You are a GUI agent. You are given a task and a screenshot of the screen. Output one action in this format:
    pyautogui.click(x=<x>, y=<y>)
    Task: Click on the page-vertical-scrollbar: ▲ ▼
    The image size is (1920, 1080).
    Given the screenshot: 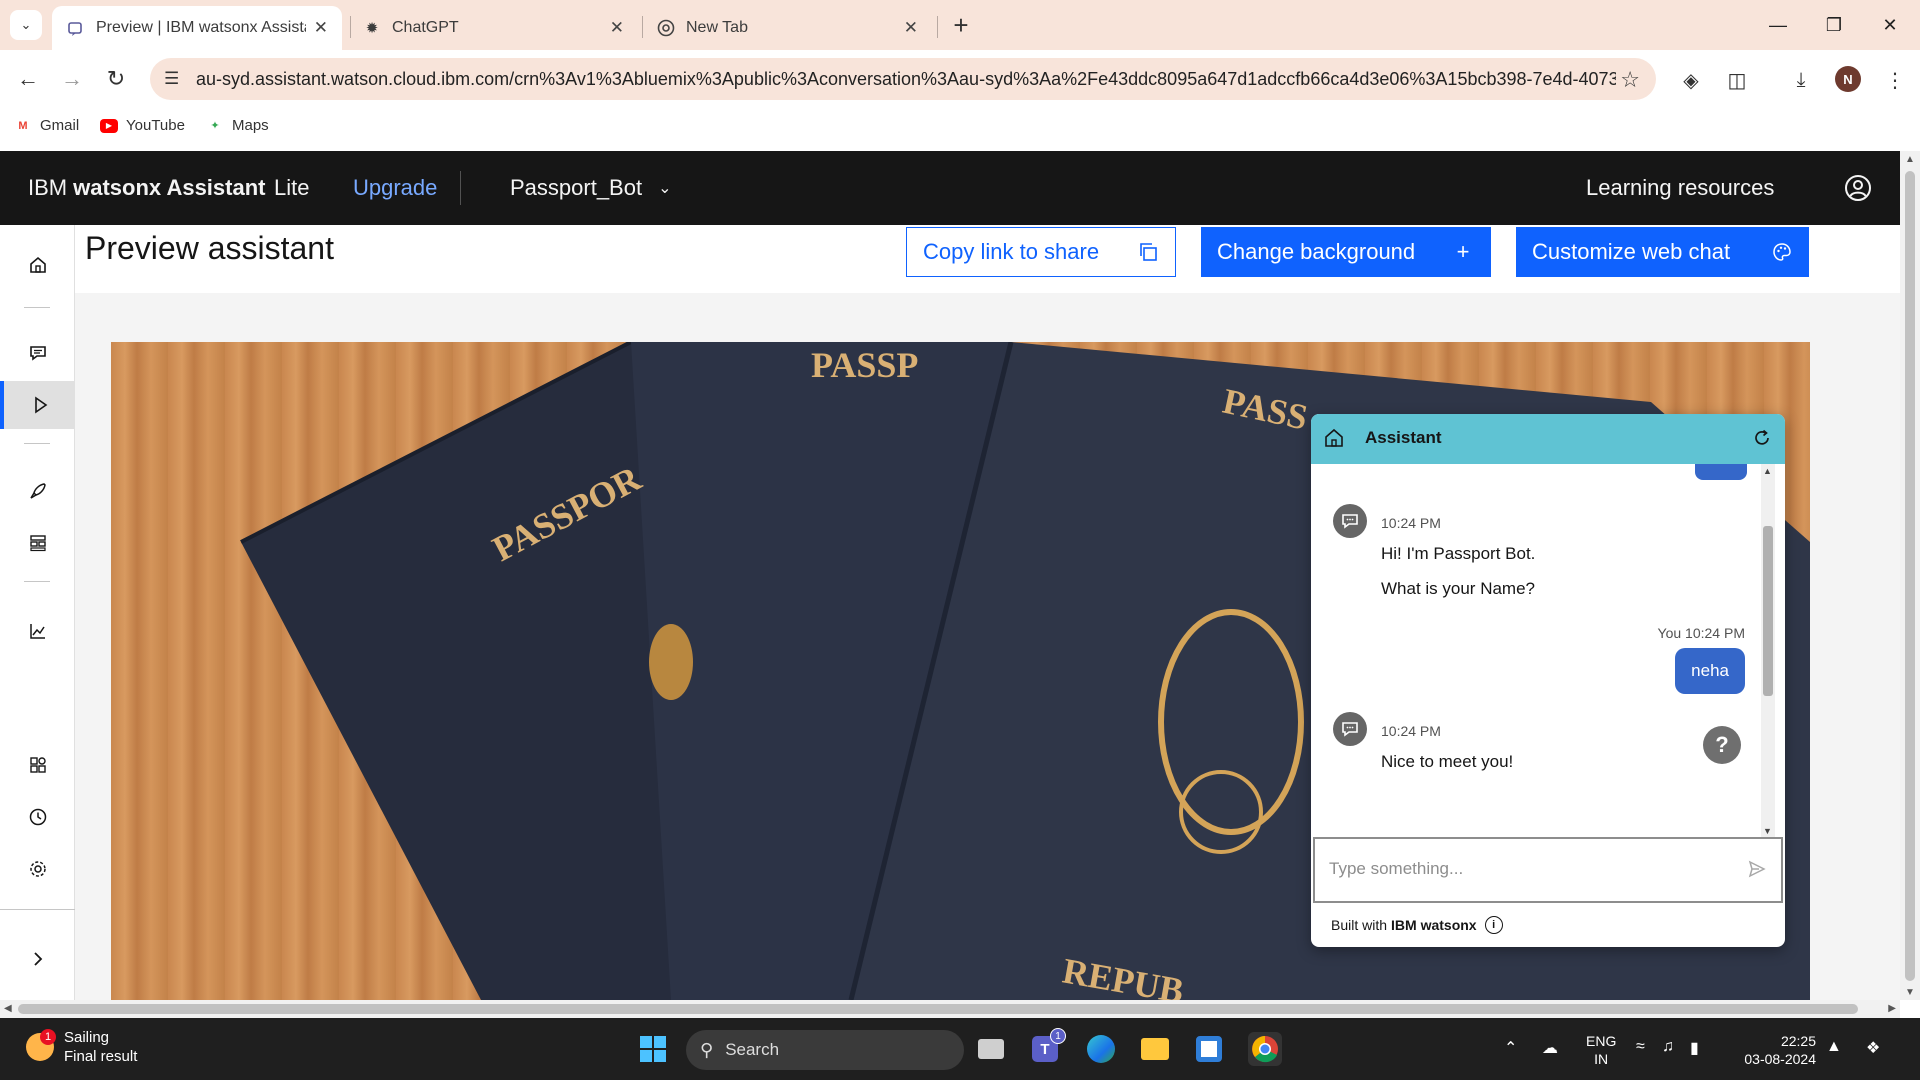 What is the action you would take?
    pyautogui.click(x=1910, y=575)
    